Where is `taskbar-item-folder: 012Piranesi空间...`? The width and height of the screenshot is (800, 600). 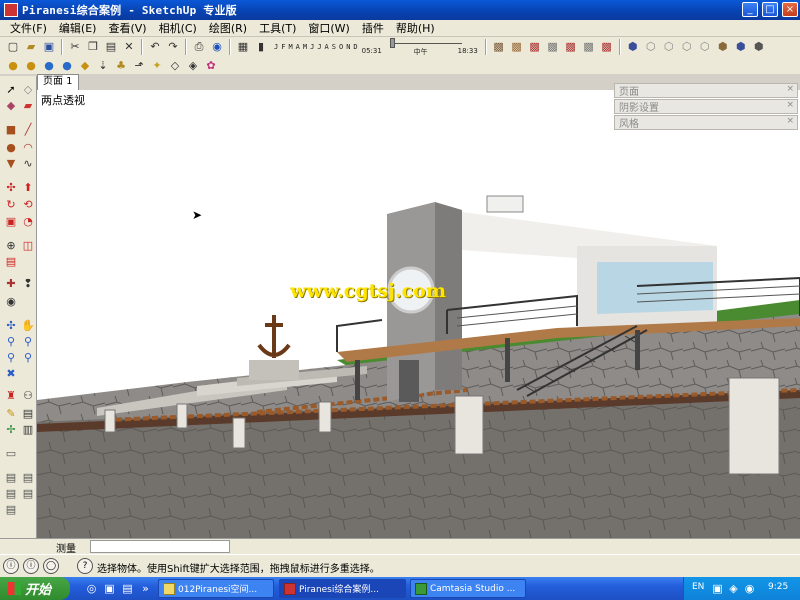 taskbar-item-folder: 012Piranesi空间... is located at coordinates (216, 588).